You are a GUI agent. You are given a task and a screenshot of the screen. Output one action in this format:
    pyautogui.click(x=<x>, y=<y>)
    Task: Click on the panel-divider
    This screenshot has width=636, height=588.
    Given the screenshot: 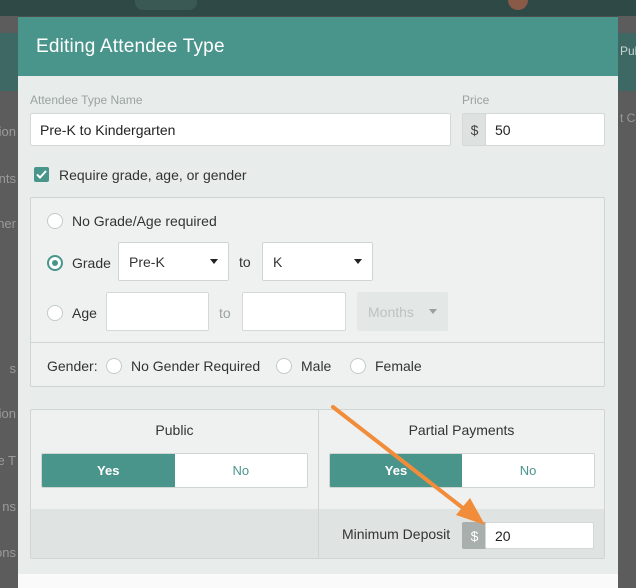 What is the action you would take?
    pyautogui.click(x=317, y=342)
    